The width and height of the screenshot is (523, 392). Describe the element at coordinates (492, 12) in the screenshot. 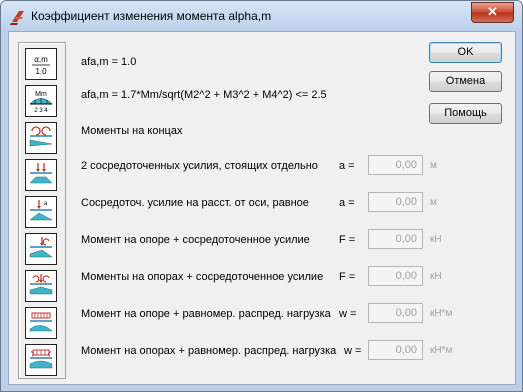

I see `close-button: ✕` at that location.